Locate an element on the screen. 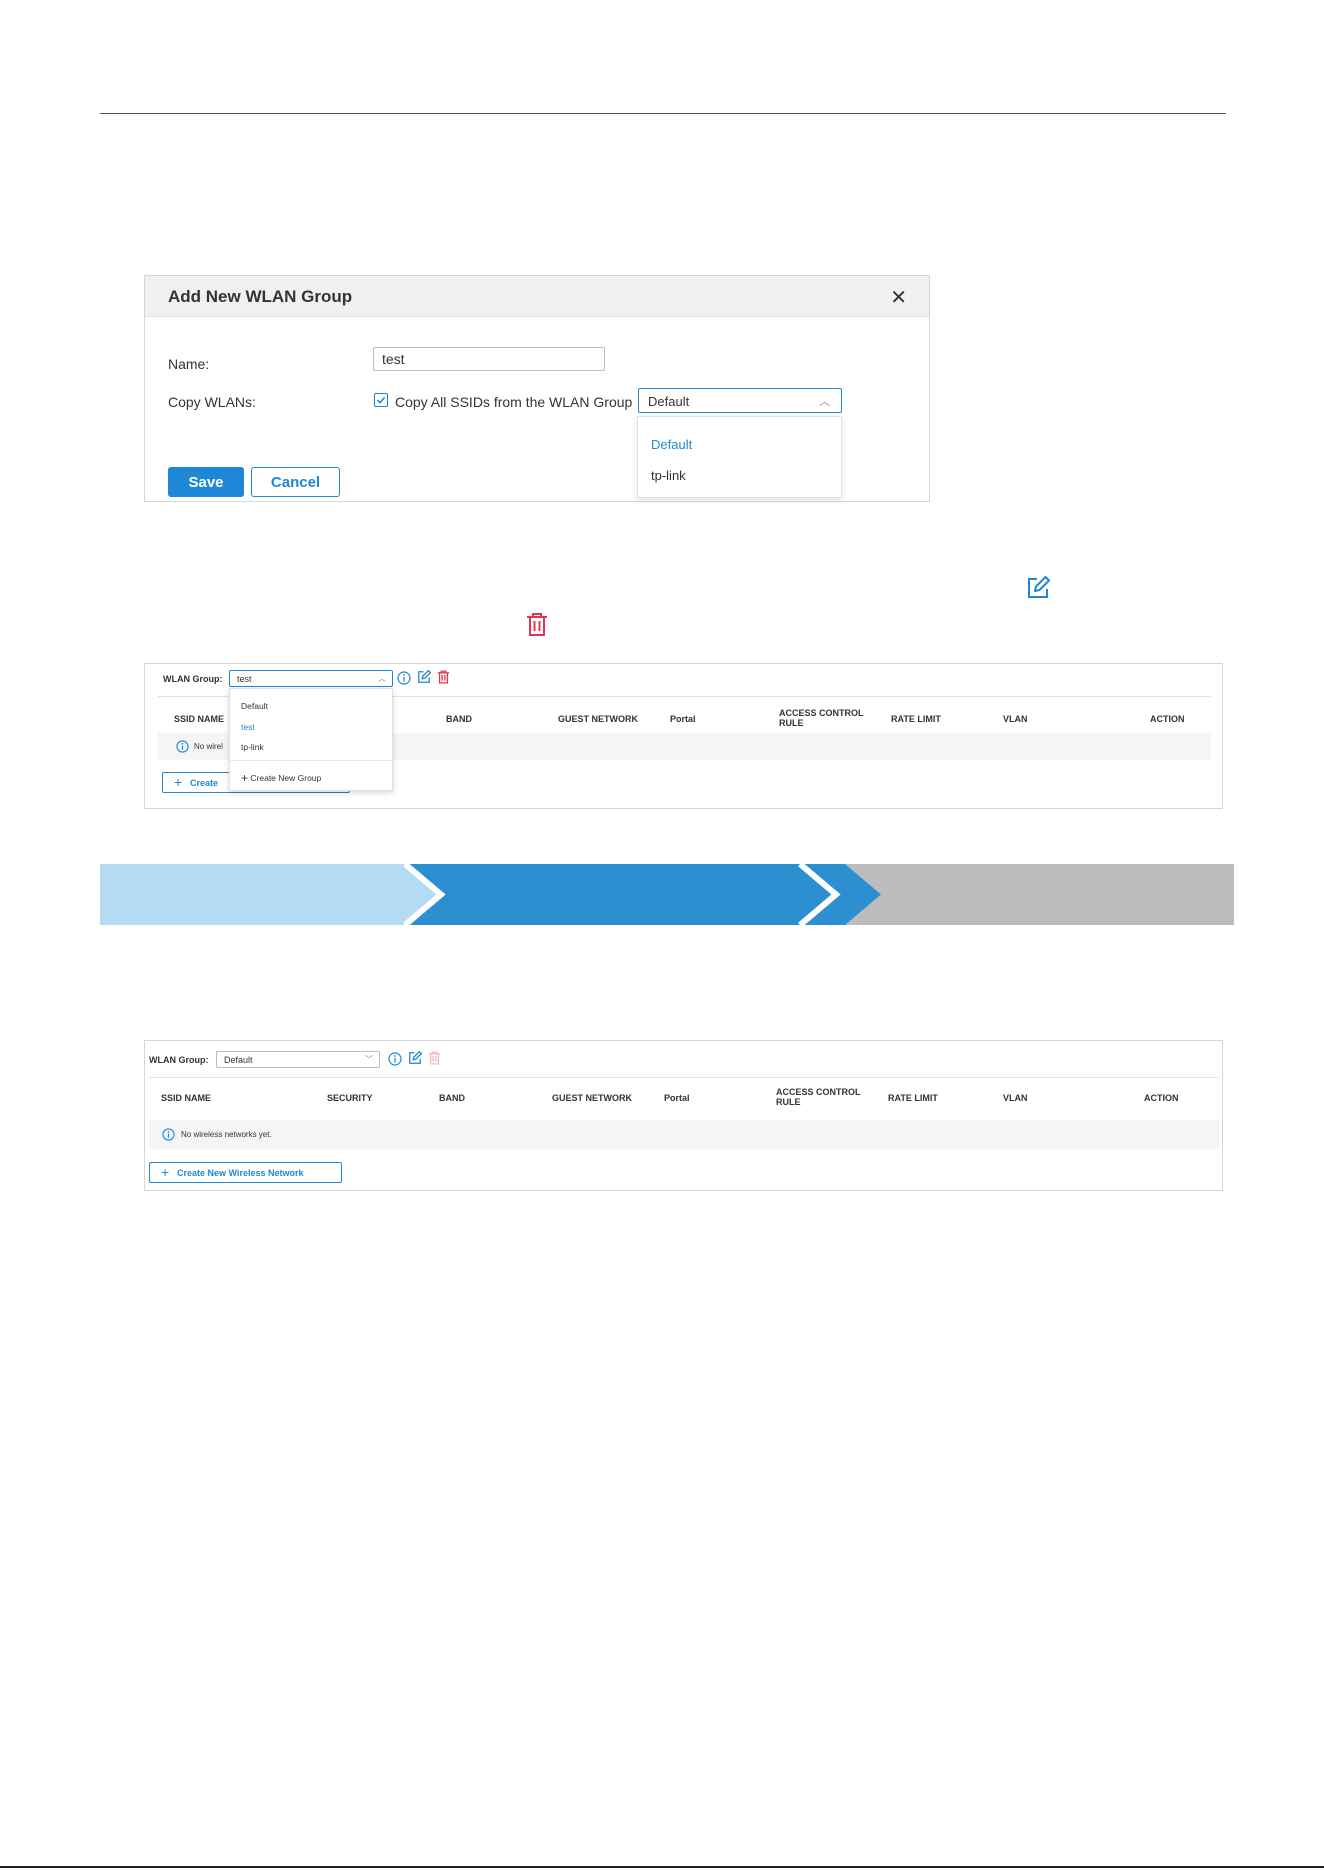 The width and height of the screenshot is (1324, 1872). copy-group-option-default: Default is located at coordinates (671, 444).